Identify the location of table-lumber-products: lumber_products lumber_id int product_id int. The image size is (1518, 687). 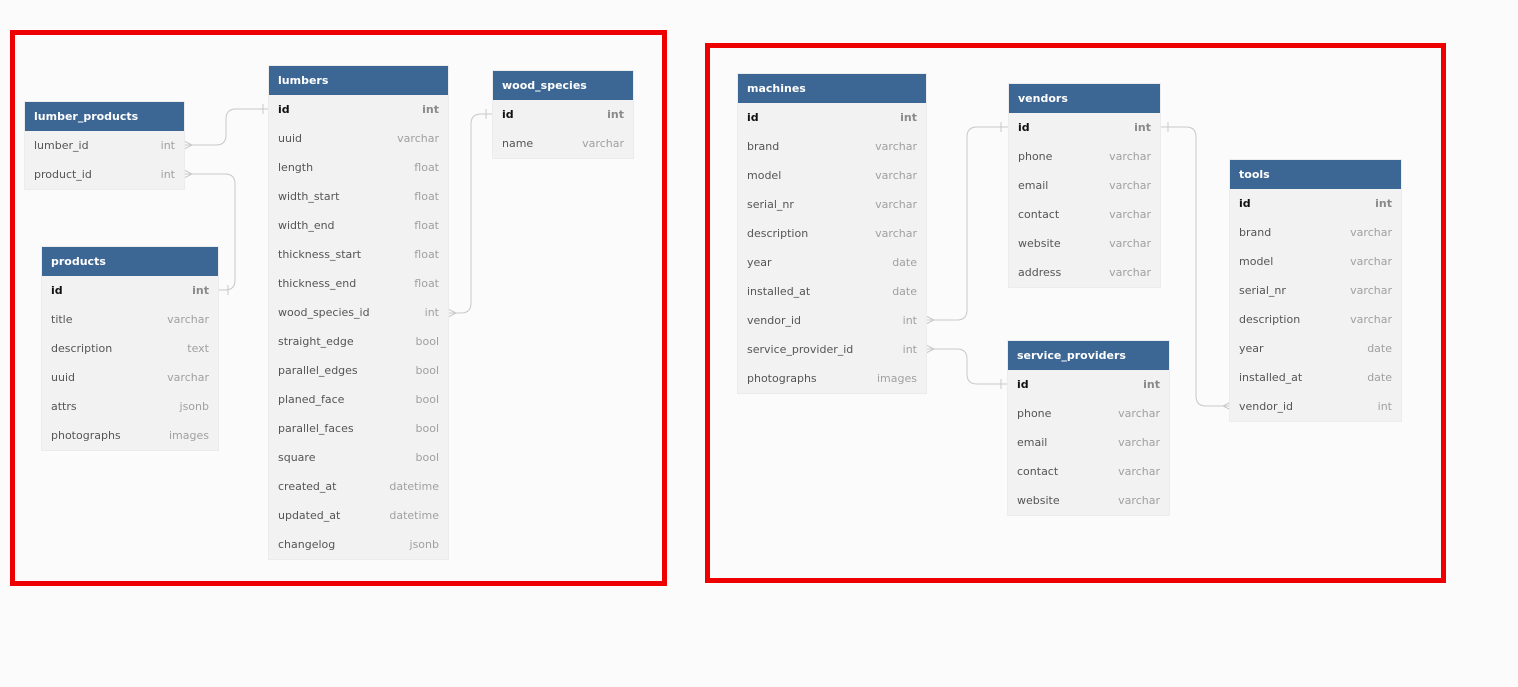
(104, 145).